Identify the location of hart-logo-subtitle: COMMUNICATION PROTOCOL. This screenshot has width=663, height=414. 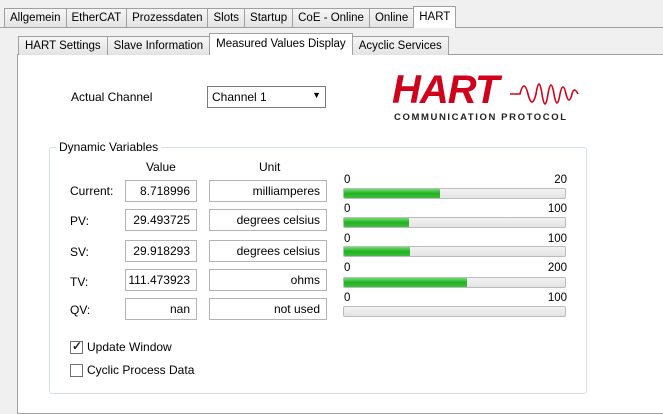
(481, 117).